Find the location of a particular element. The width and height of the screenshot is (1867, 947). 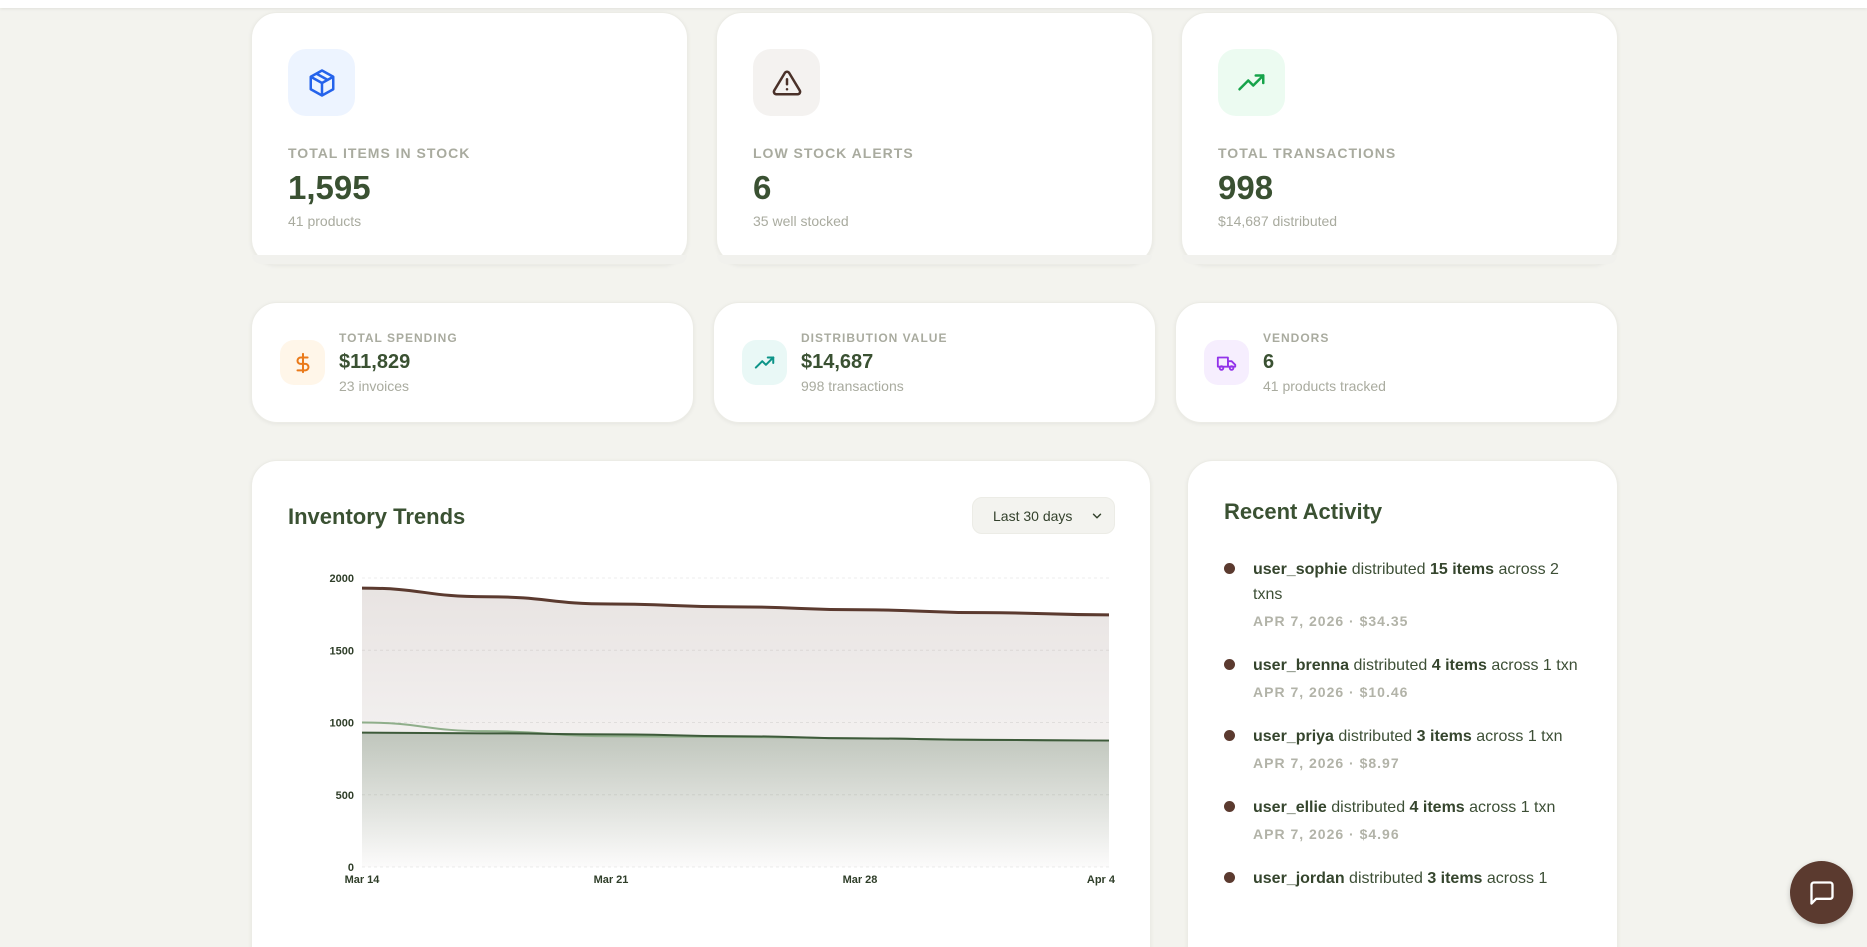

stat-value: 1,595 is located at coordinates (329, 187).